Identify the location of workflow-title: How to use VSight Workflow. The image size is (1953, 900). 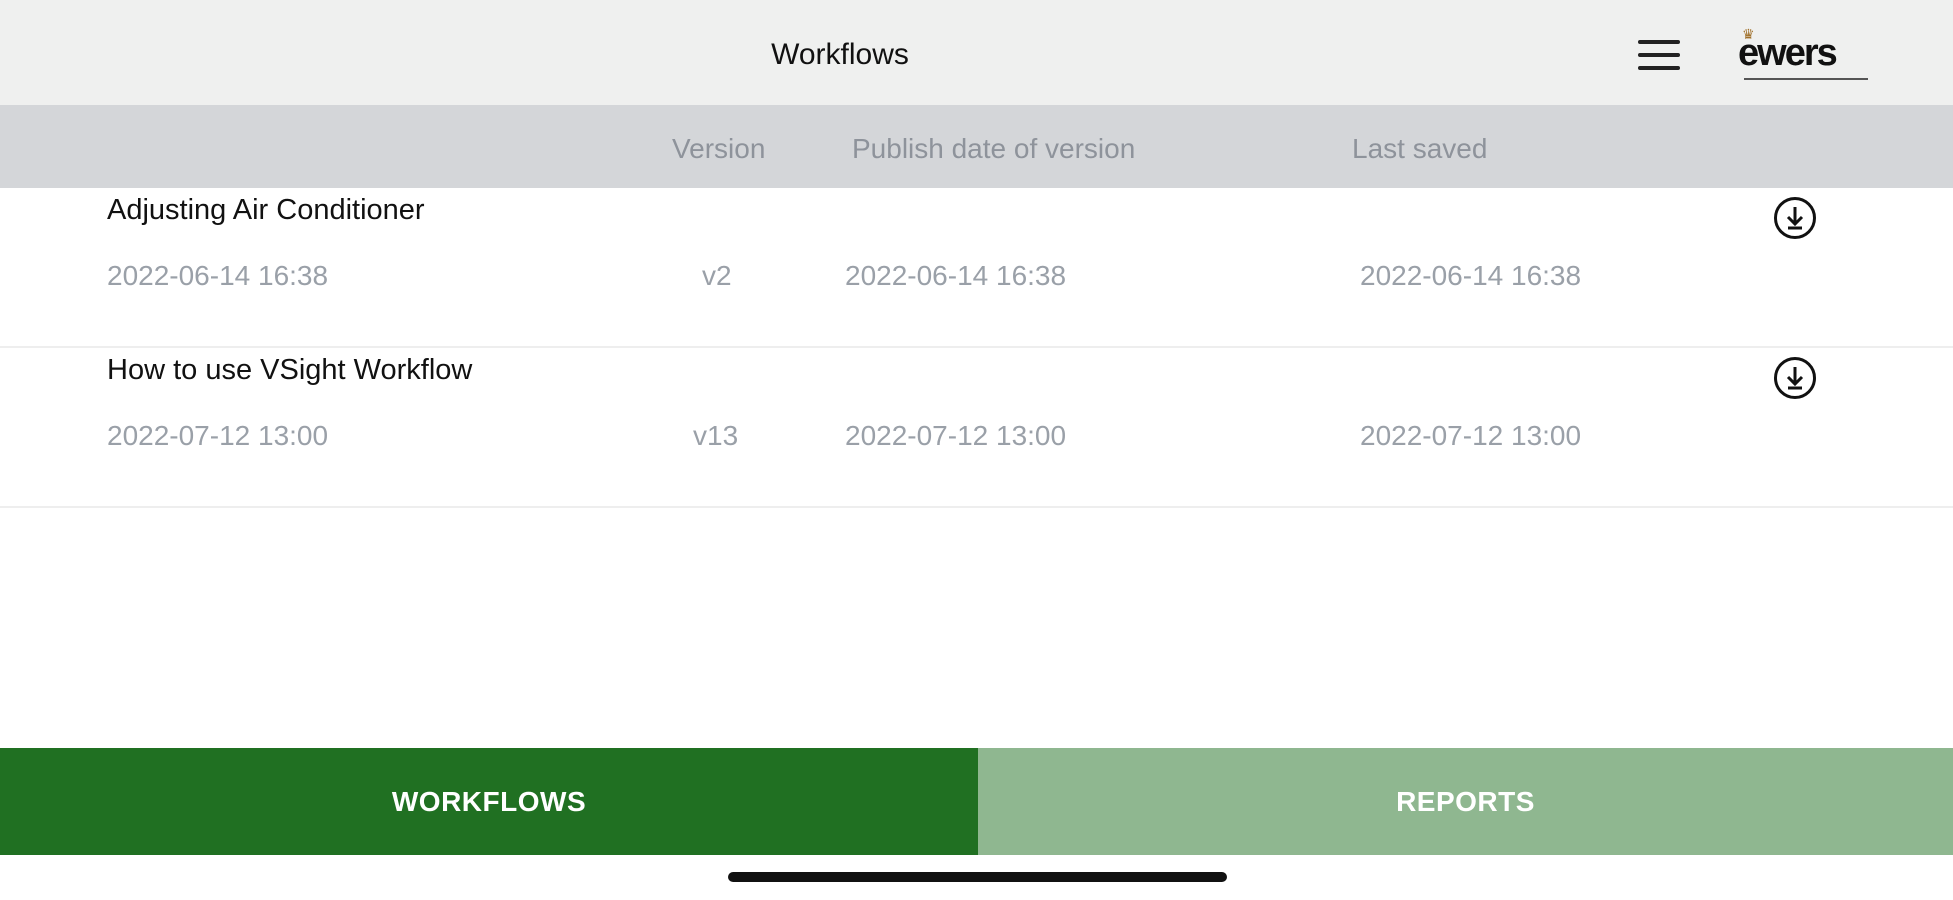
(290, 370).